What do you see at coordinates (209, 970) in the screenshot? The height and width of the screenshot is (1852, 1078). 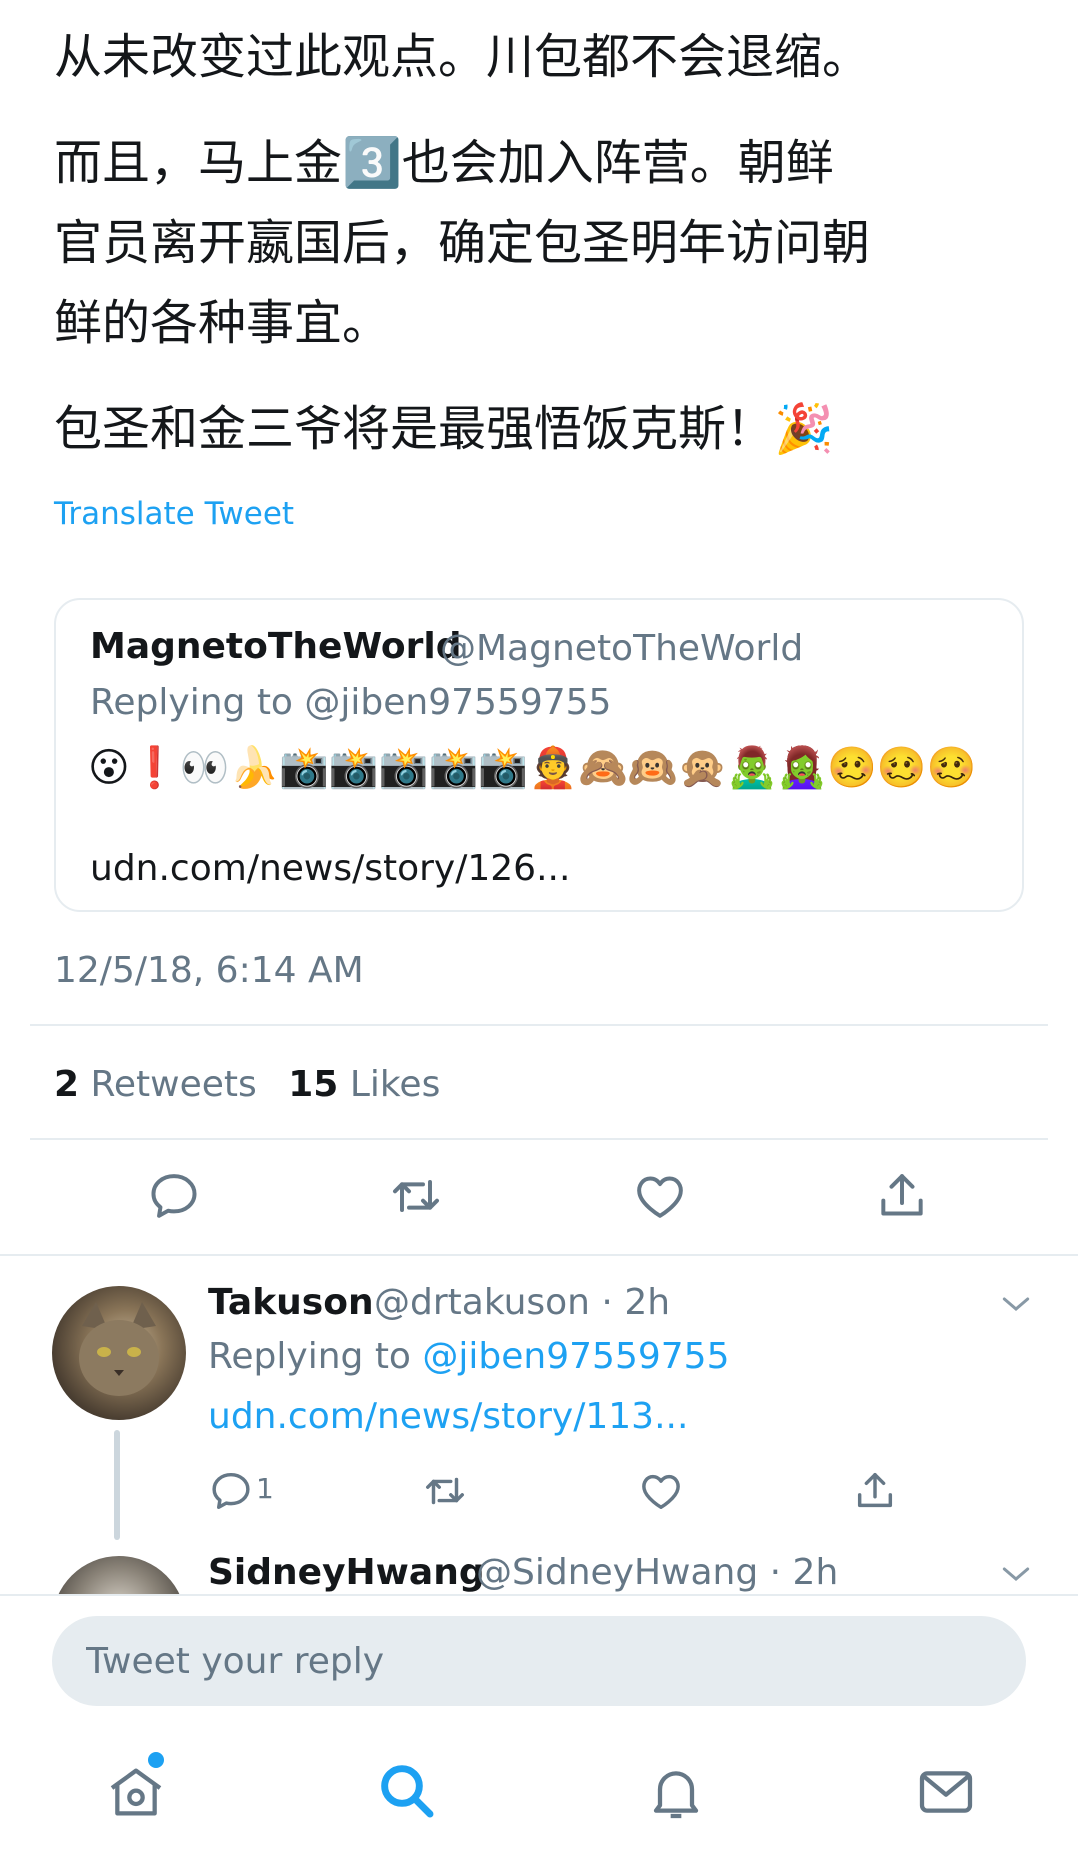 I see `tweet-timestamp: 12/5/18, 6:14 AM` at bounding box center [209, 970].